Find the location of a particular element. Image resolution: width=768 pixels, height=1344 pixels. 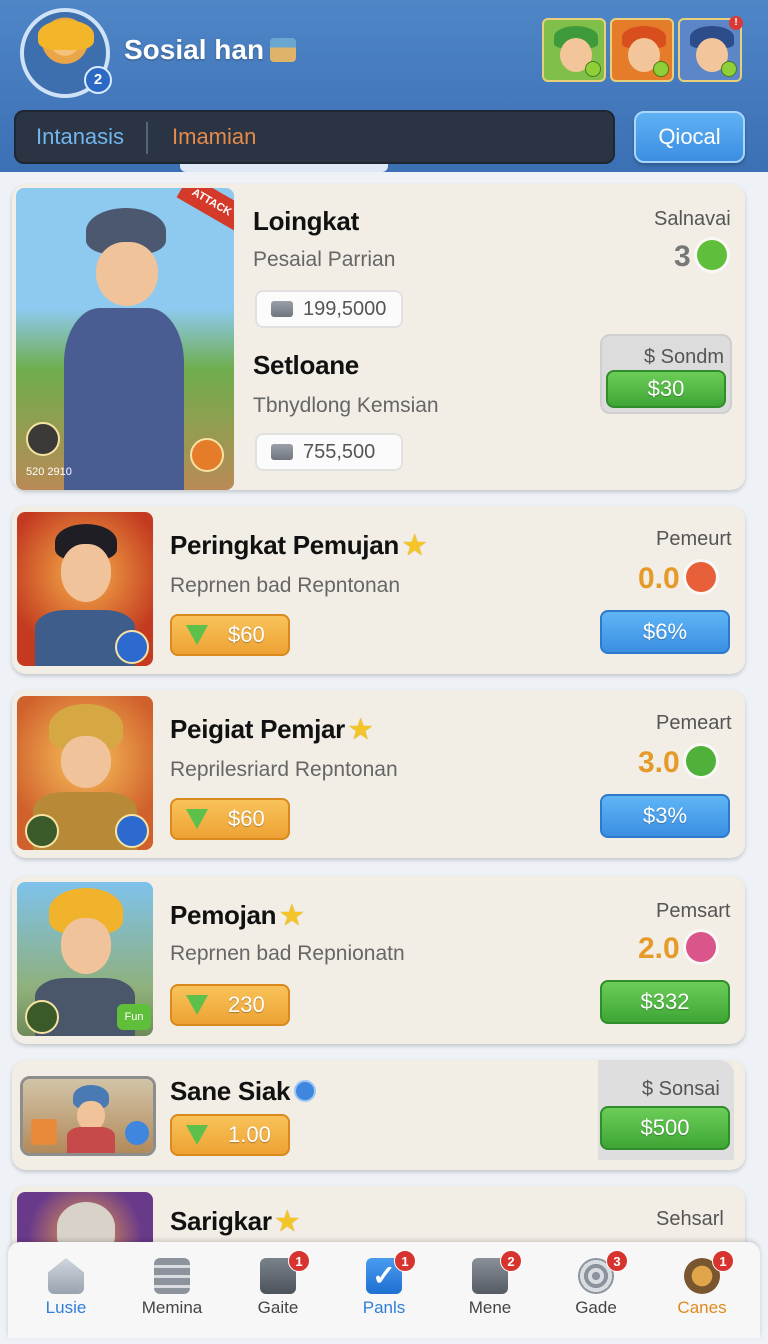

leaf-badge-icon is located at coordinates (42, 1017).